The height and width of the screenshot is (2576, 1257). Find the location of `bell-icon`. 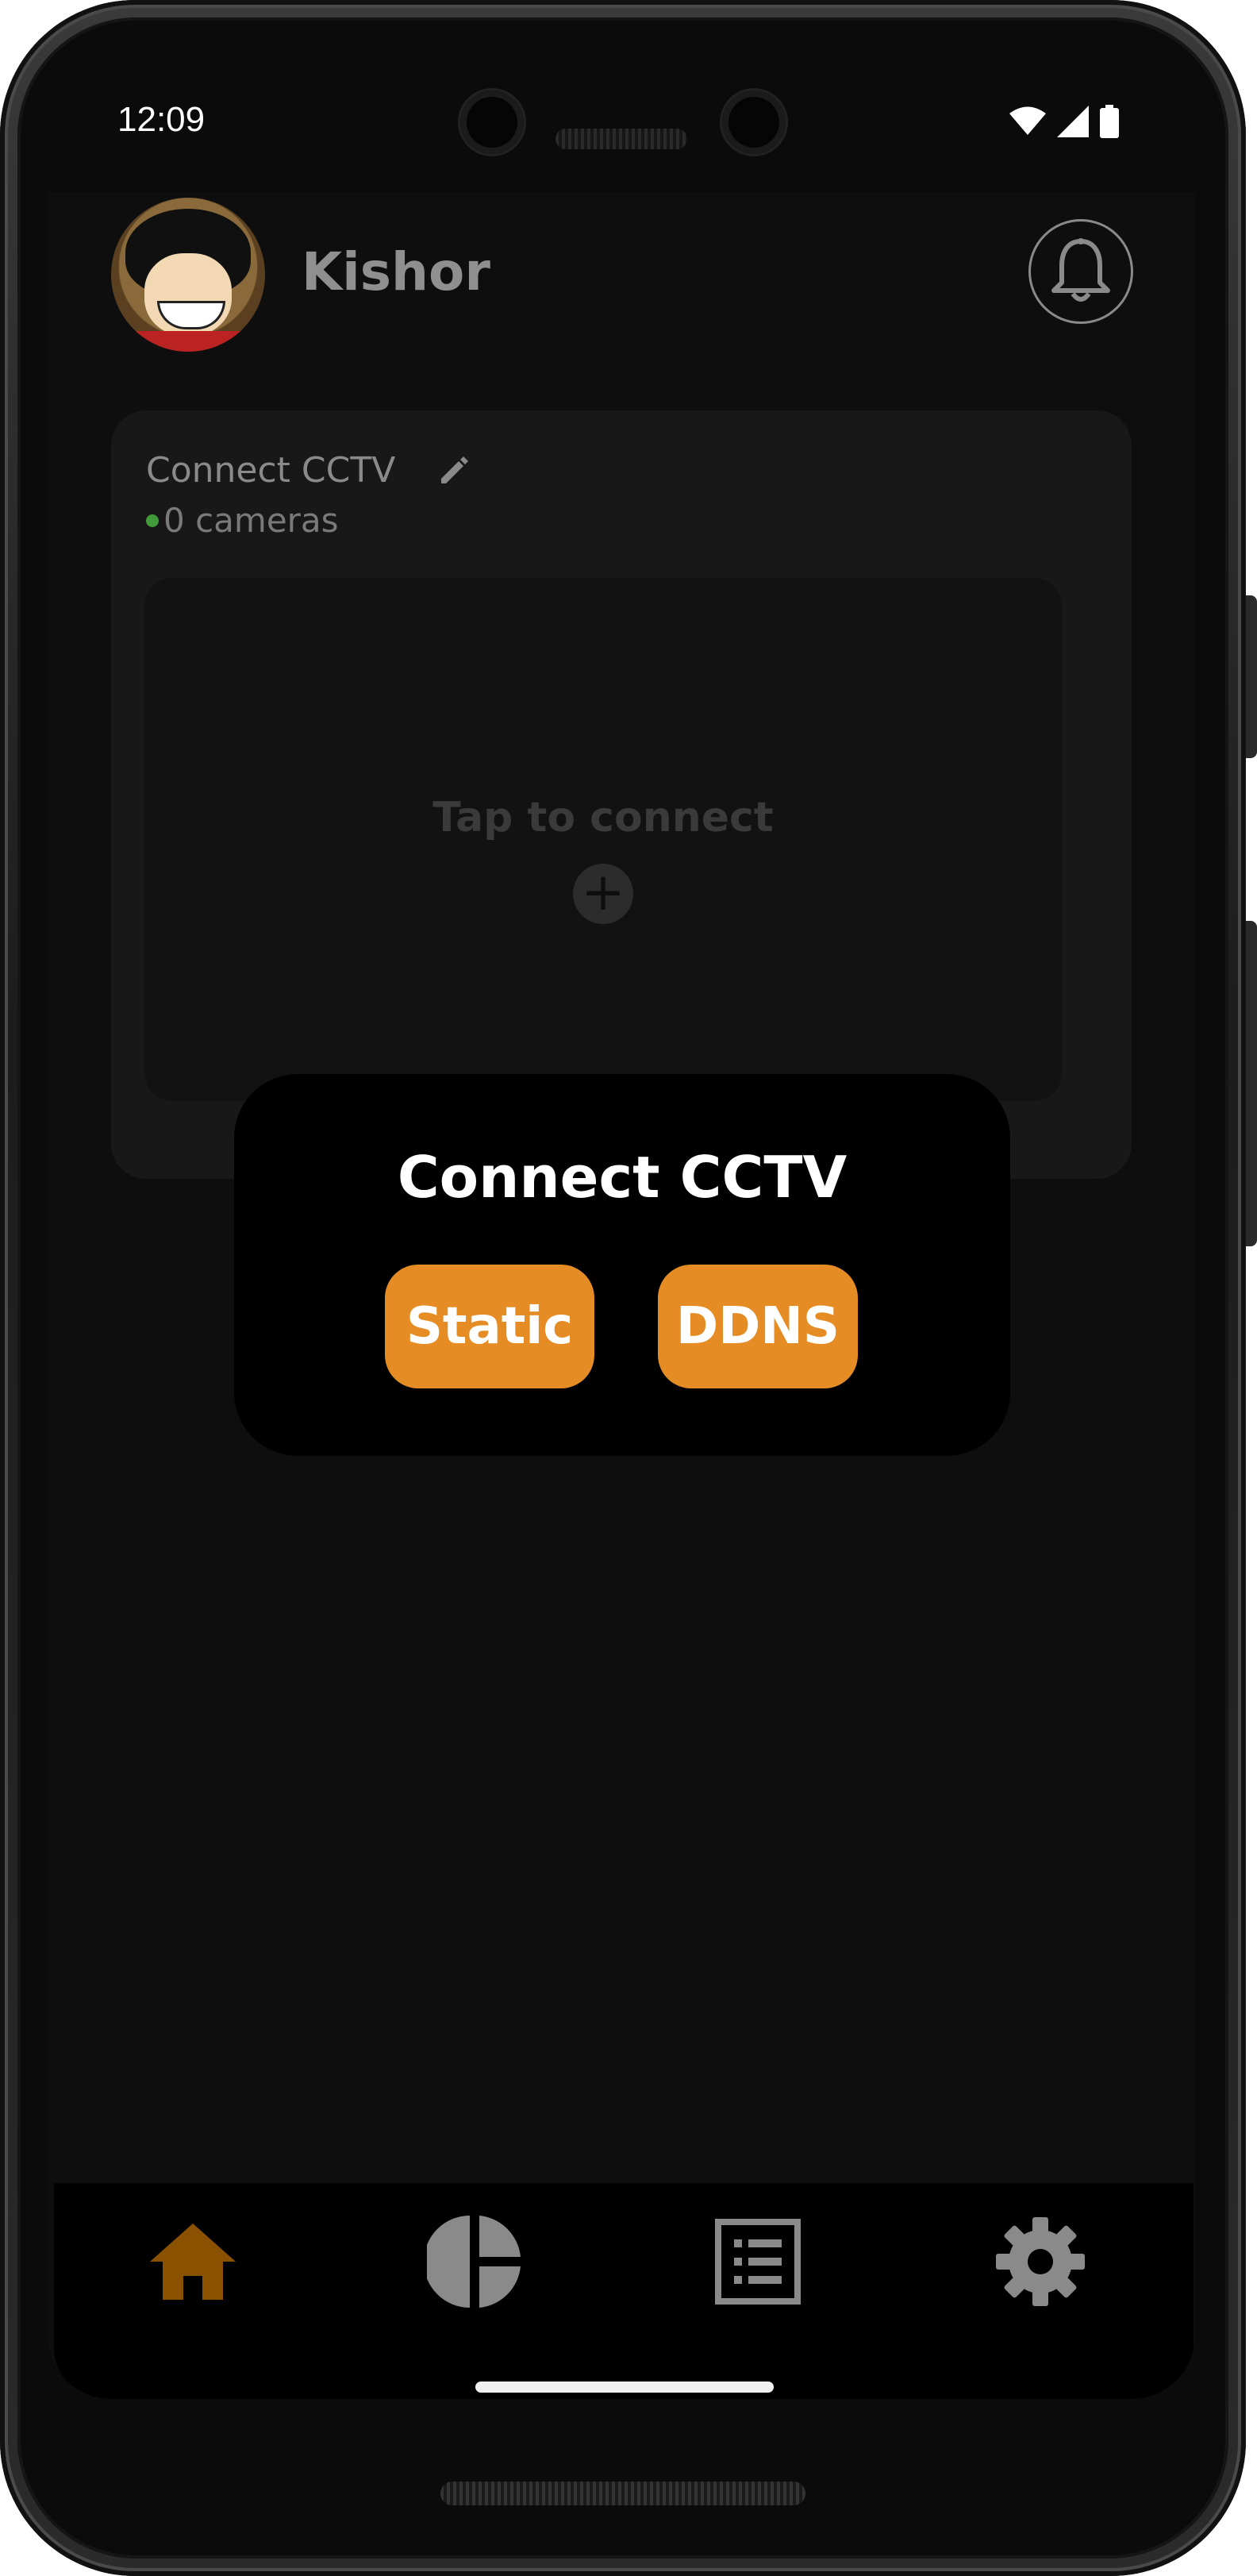

bell-icon is located at coordinates (1080, 270).